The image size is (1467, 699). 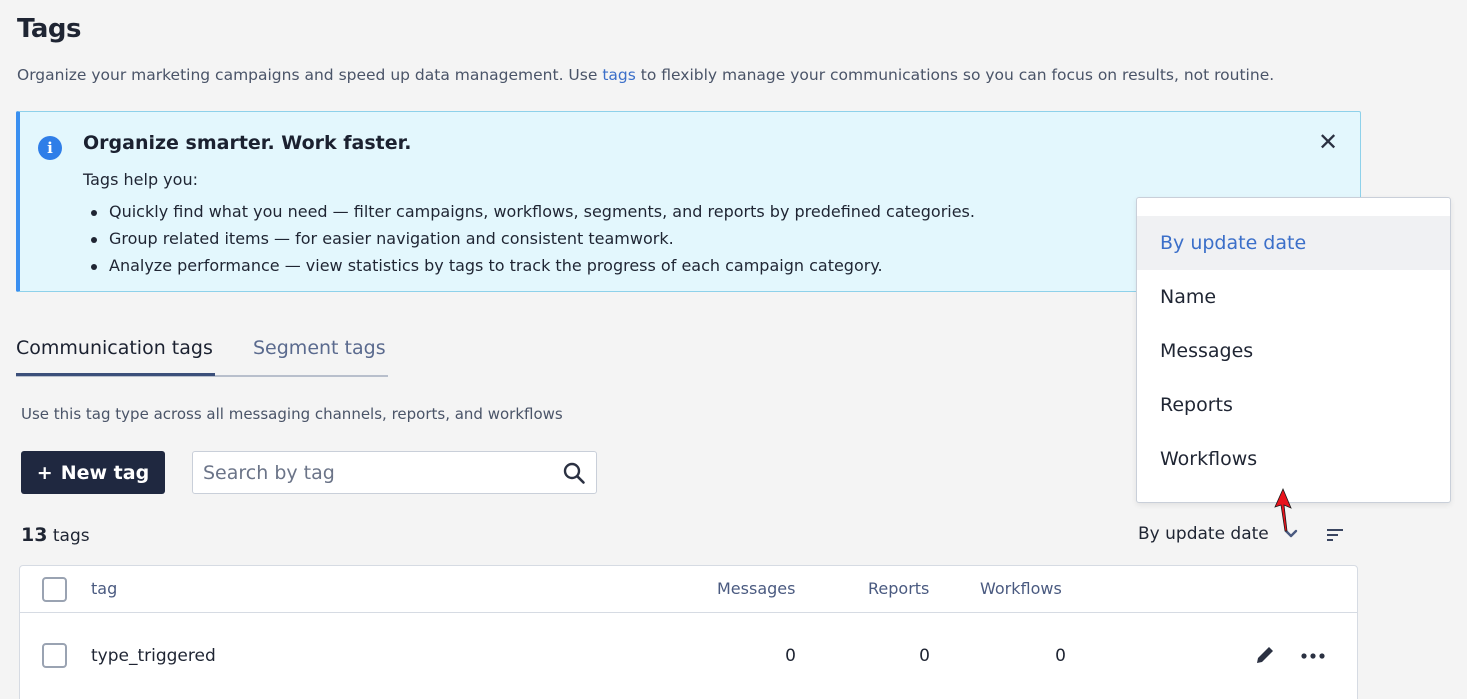 What do you see at coordinates (34, 535) in the screenshot?
I see `tag-count-number: 13` at bounding box center [34, 535].